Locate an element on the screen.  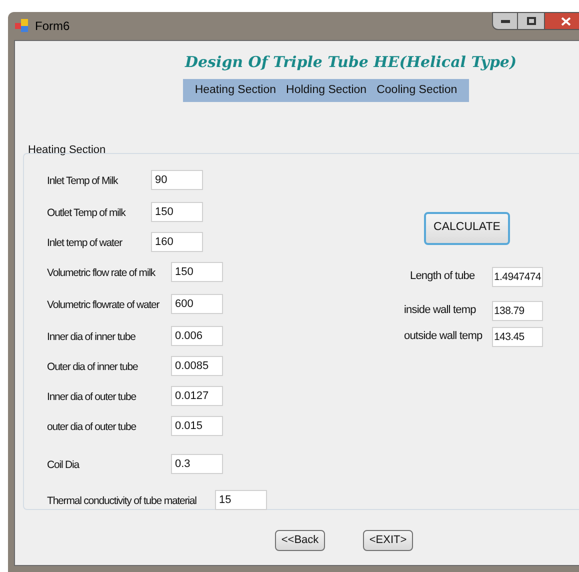
menu-item: Heating Section is located at coordinates (235, 91).